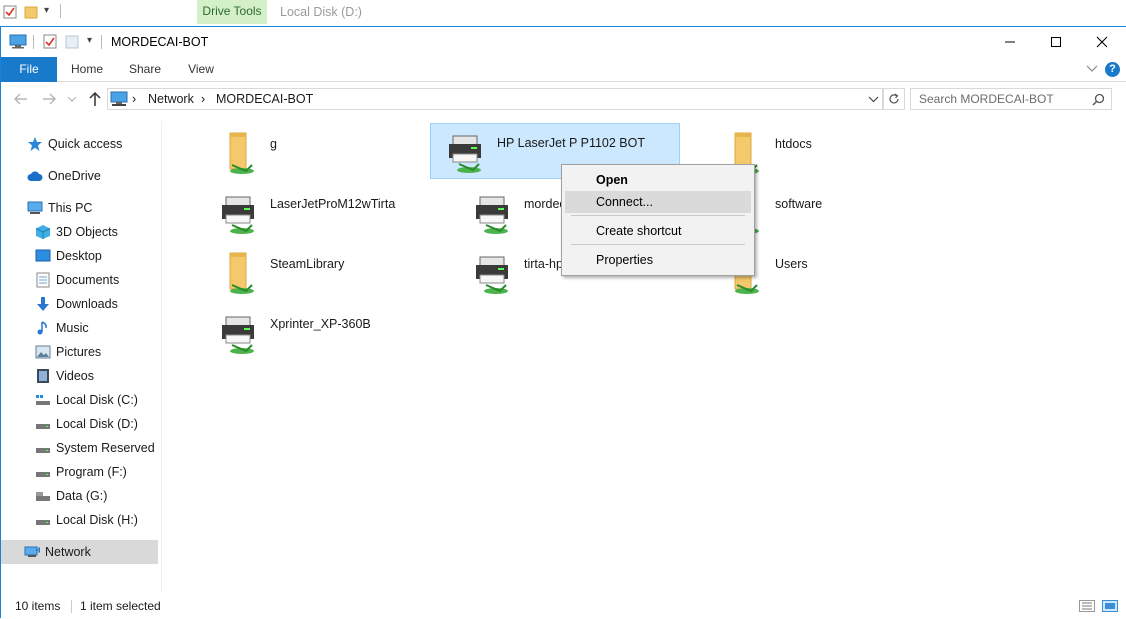 The width and height of the screenshot is (1126, 619). I want to click on nav-local-disk-h: Local Disk (H:), so click(79, 520).